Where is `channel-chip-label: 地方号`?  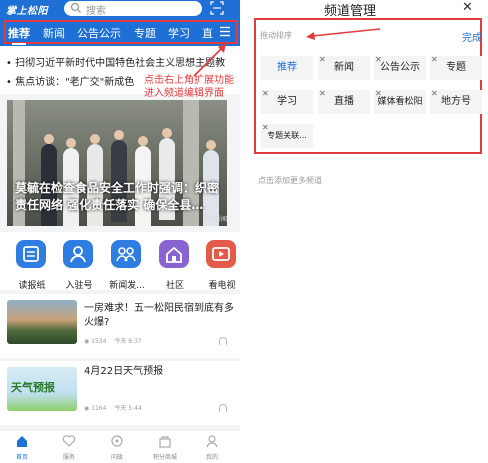 channel-chip-label: 地方号 is located at coordinates (456, 101).